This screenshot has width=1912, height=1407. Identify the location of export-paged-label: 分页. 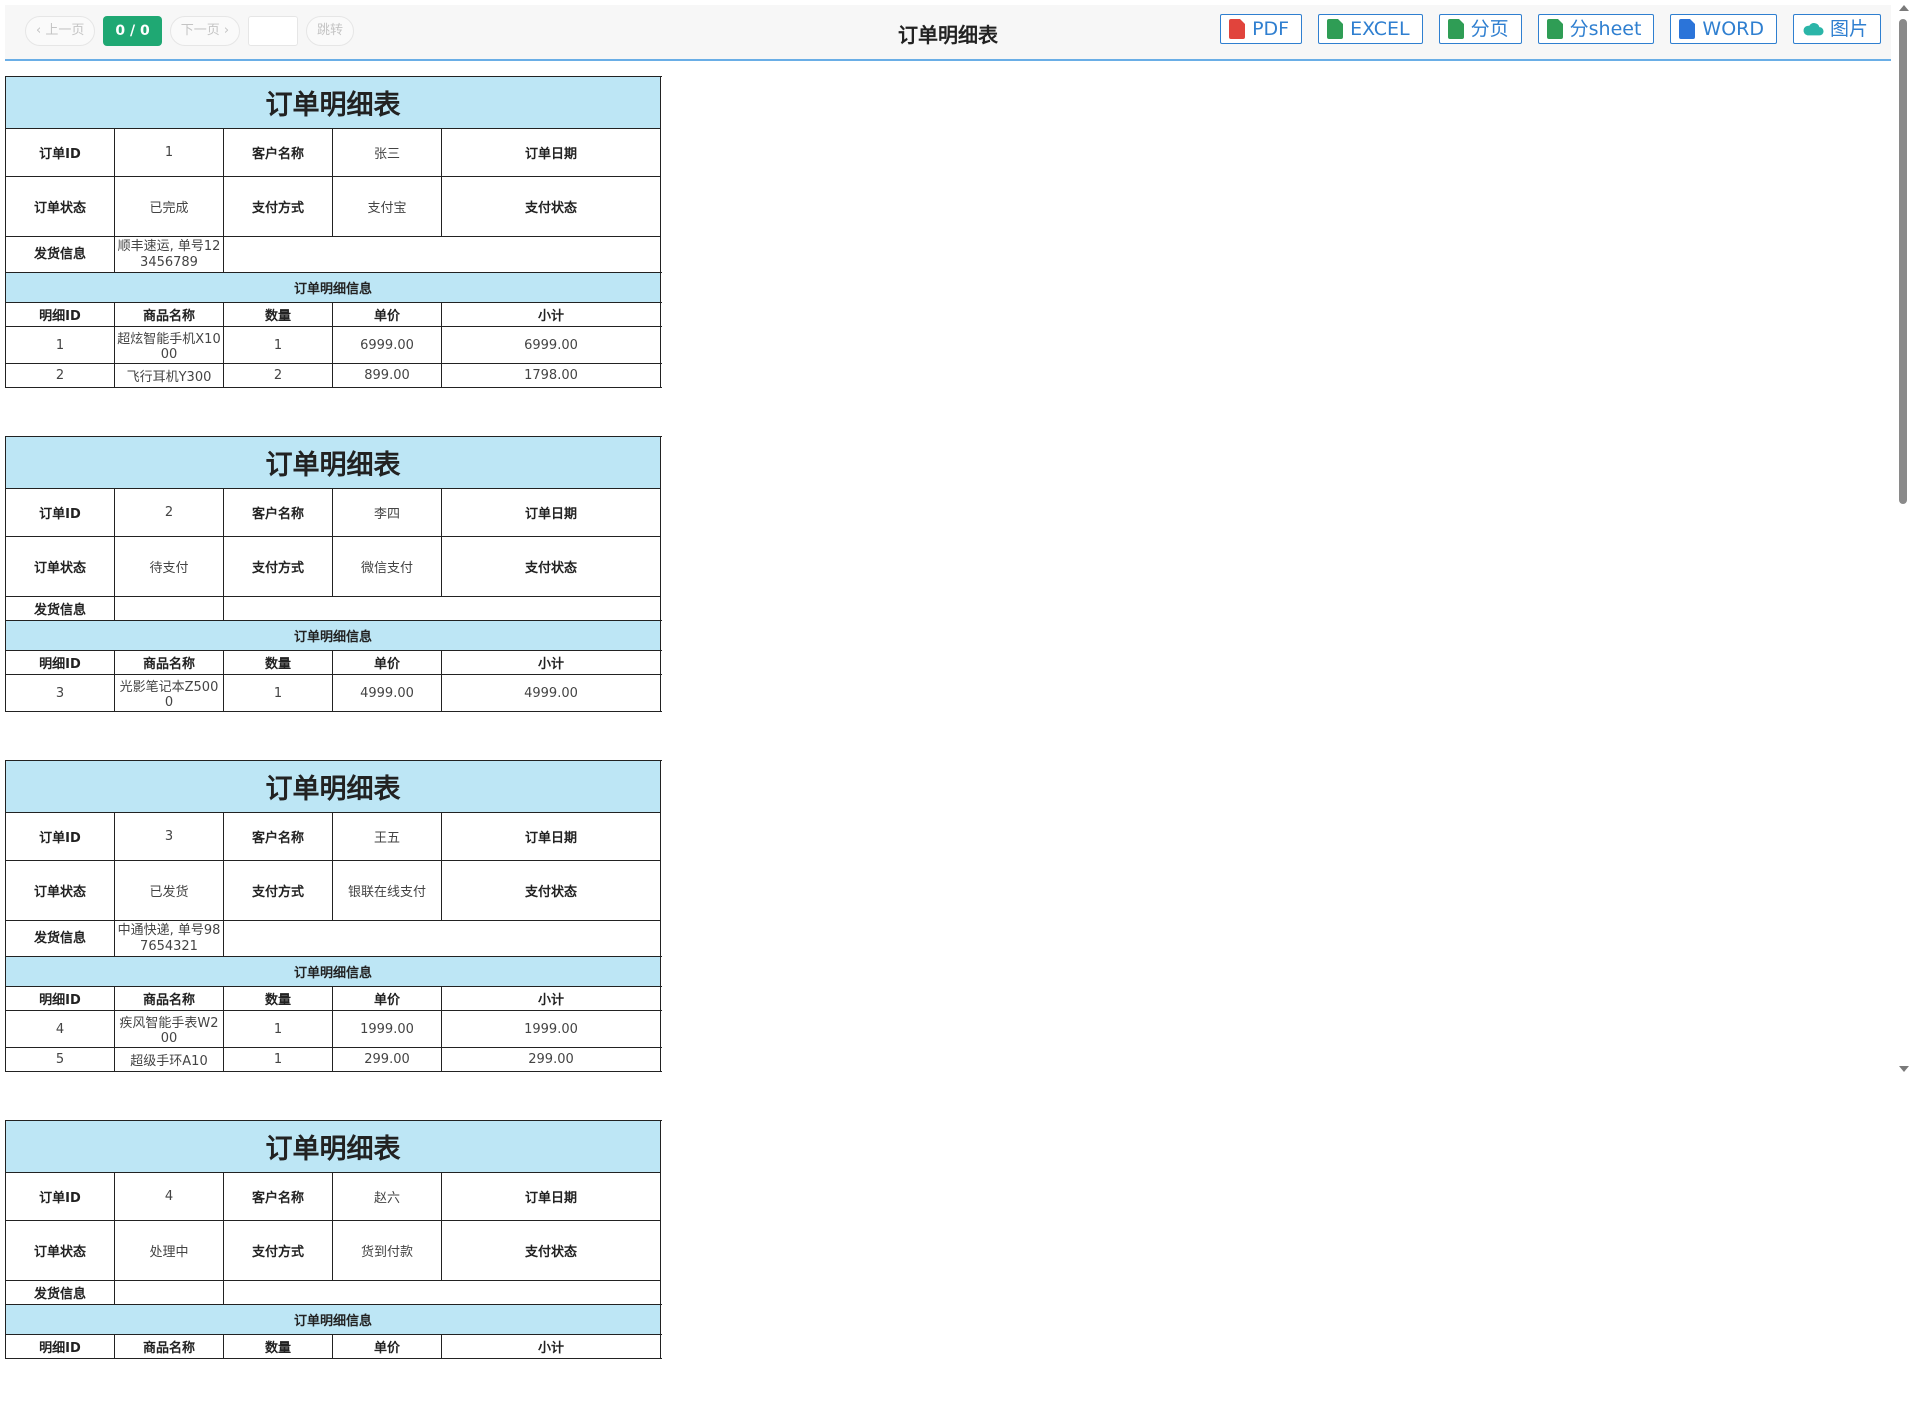
(1489, 29).